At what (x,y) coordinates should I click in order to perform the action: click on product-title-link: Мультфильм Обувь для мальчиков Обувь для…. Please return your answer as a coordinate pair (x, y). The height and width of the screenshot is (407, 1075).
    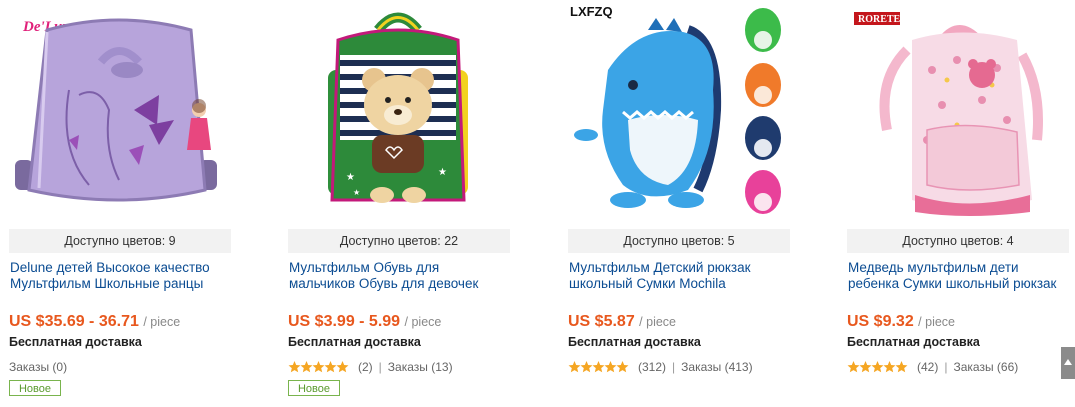
    Looking at the image, I should click on (400, 276).